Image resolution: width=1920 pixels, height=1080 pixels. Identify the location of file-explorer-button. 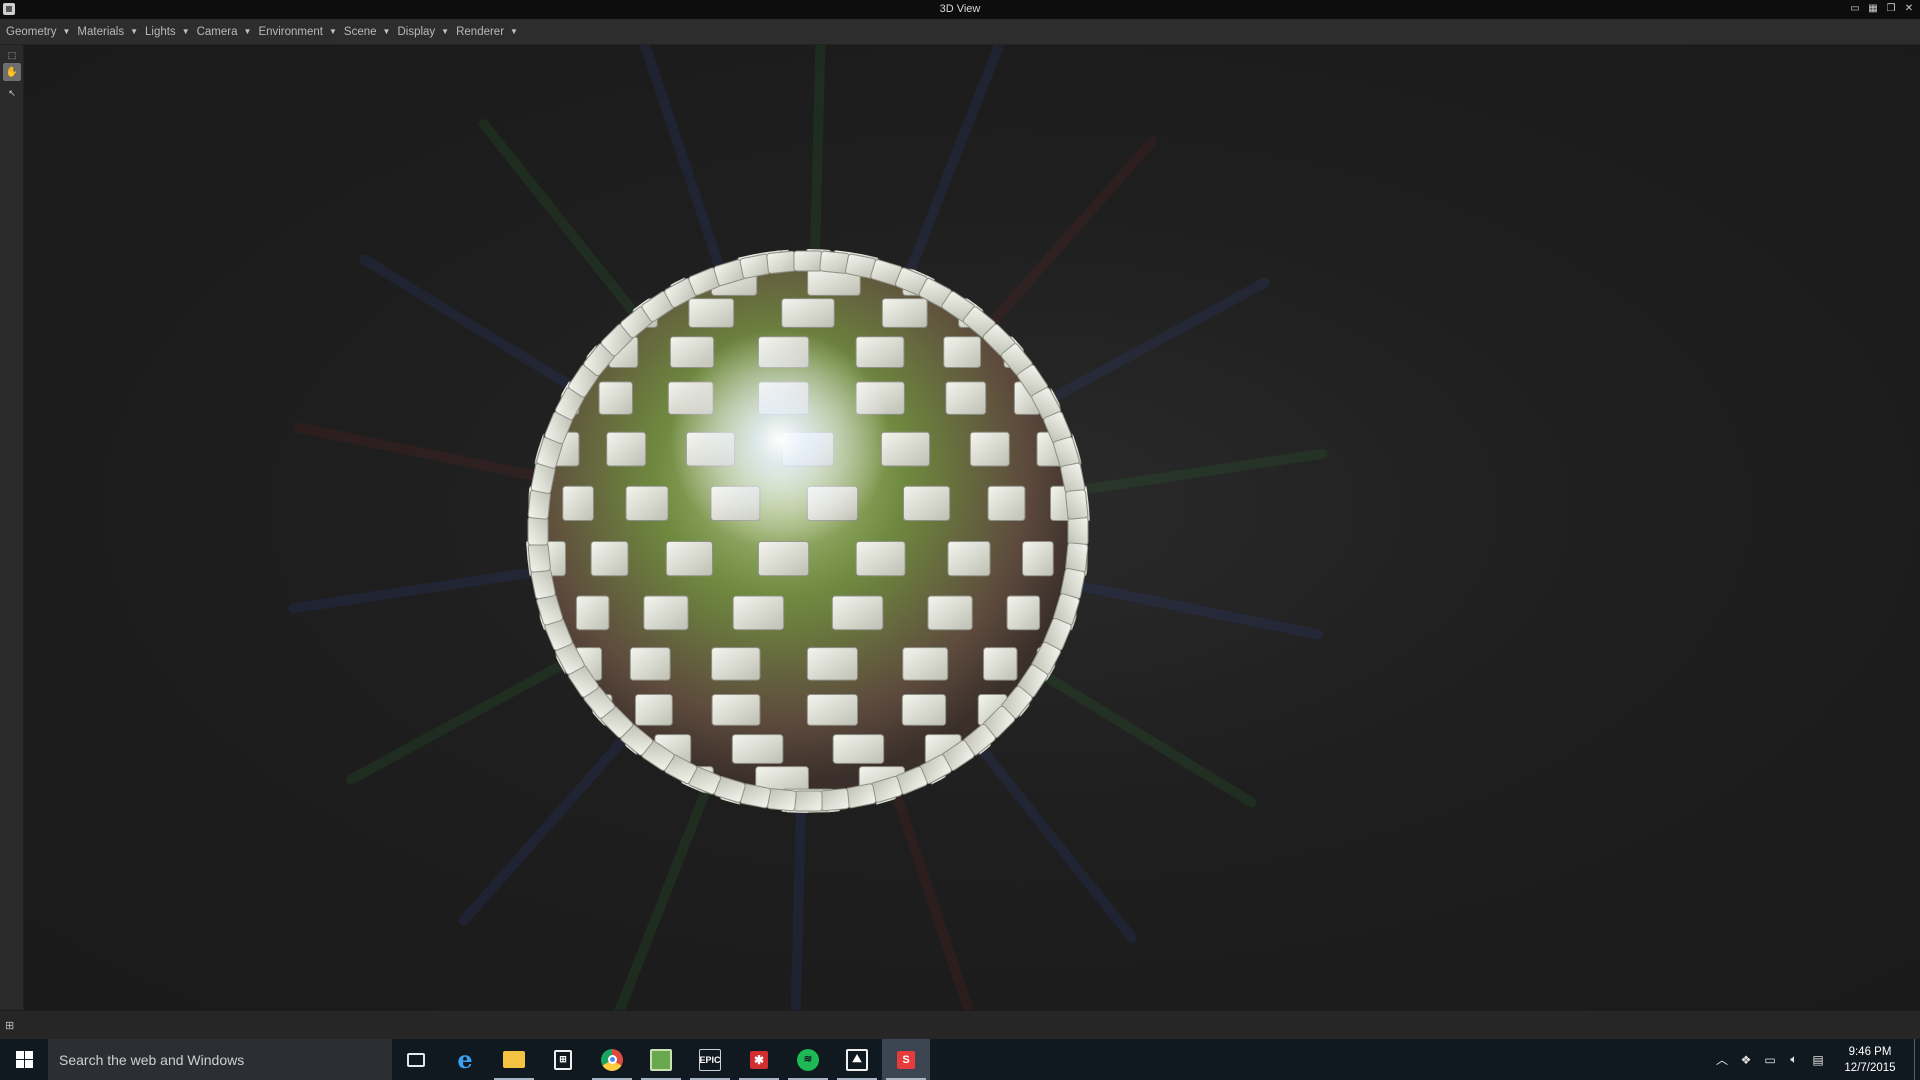
(514, 1059).